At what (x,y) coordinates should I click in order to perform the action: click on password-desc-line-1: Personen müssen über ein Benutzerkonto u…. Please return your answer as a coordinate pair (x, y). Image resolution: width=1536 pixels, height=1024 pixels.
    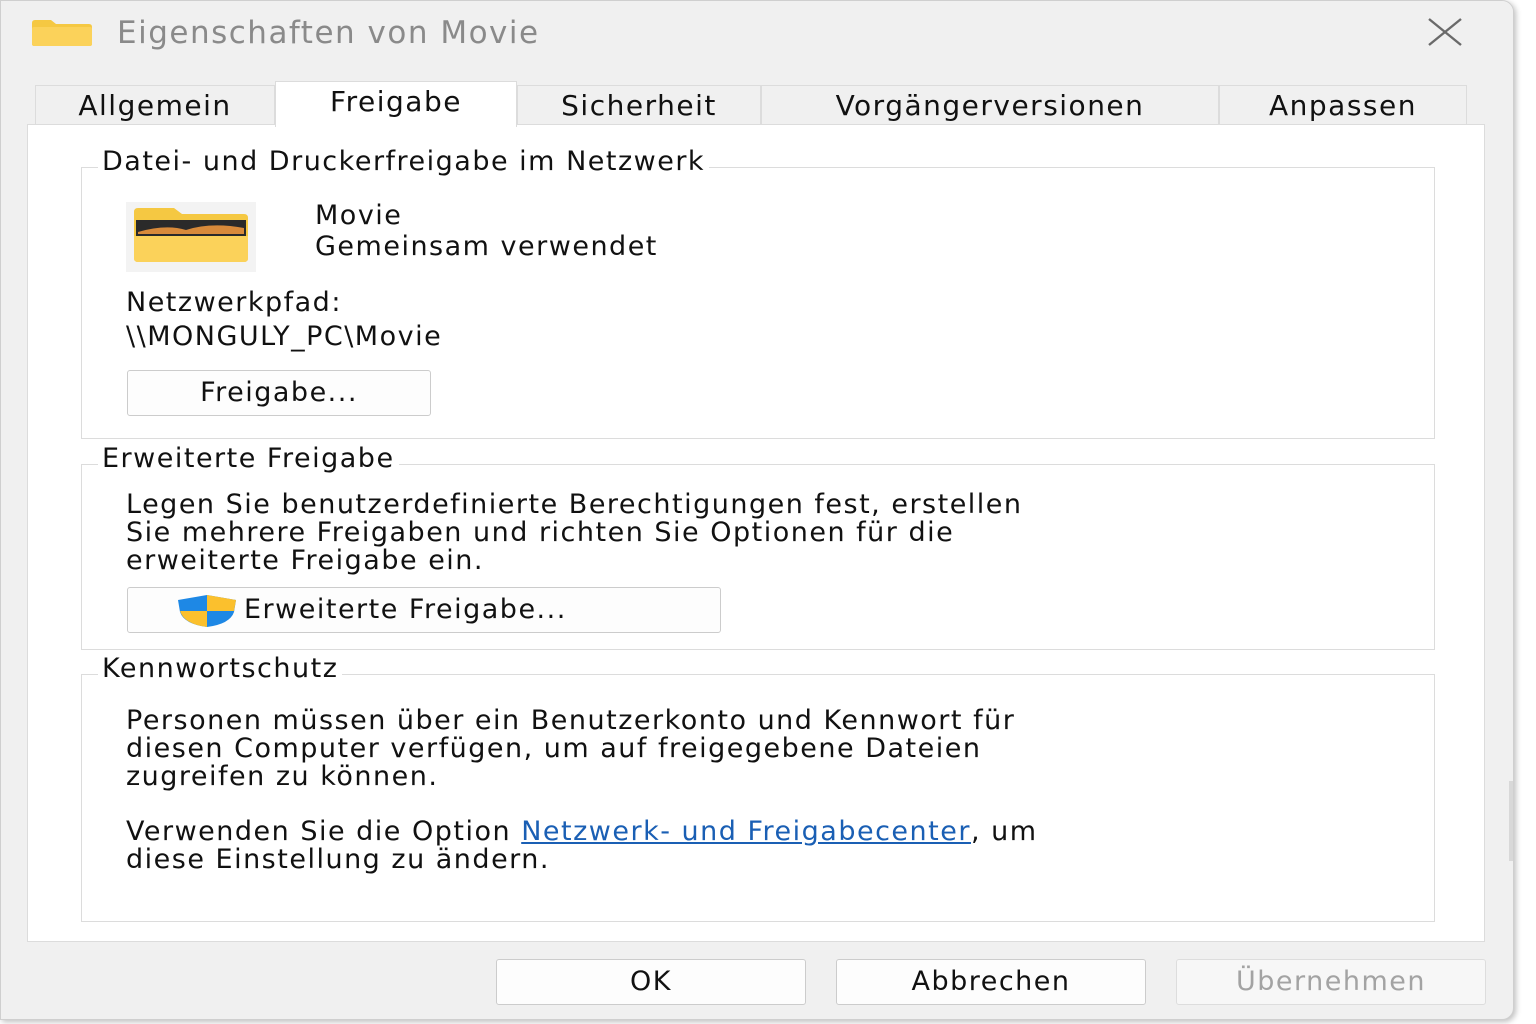
    Looking at the image, I should click on (571, 720).